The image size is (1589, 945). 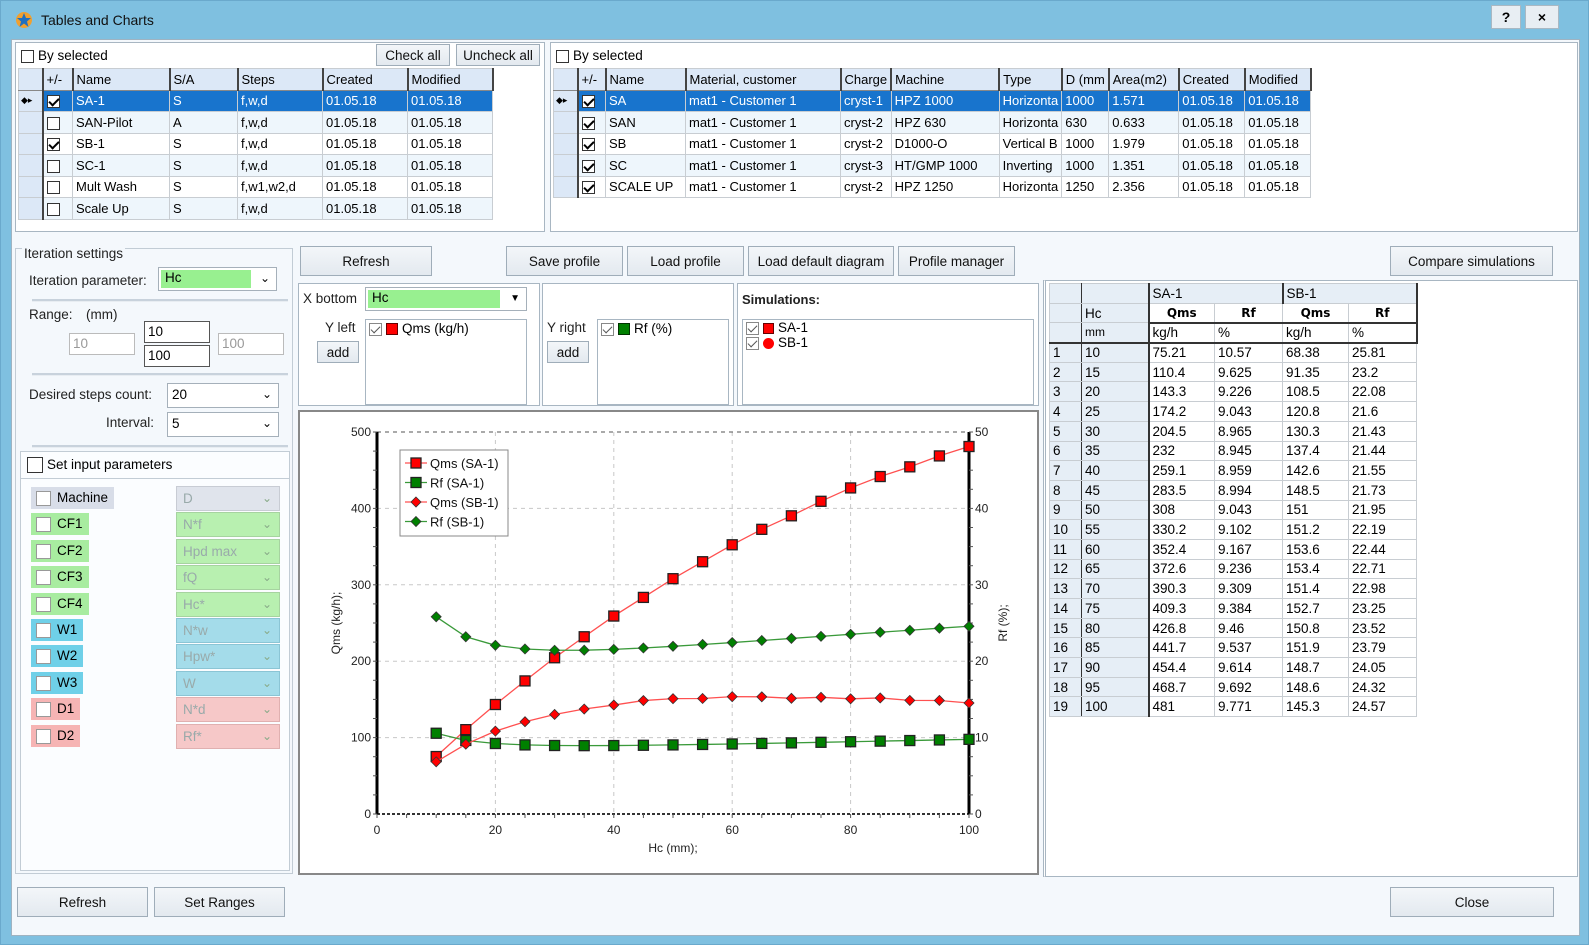 What do you see at coordinates (821, 261) in the screenshot?
I see `load-default-diagram-button: Load default diagram` at bounding box center [821, 261].